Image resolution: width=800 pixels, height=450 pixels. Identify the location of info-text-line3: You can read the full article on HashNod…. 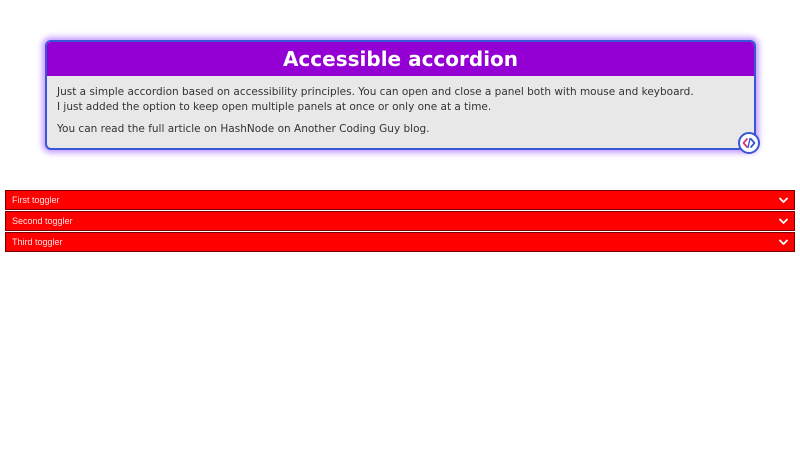
(243, 129).